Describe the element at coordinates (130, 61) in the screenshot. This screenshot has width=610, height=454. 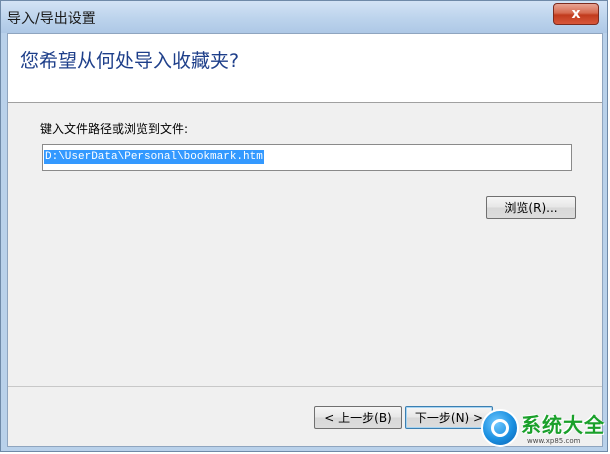
I see `page-heading: 您希望从何处导入收藏夹?` at that location.